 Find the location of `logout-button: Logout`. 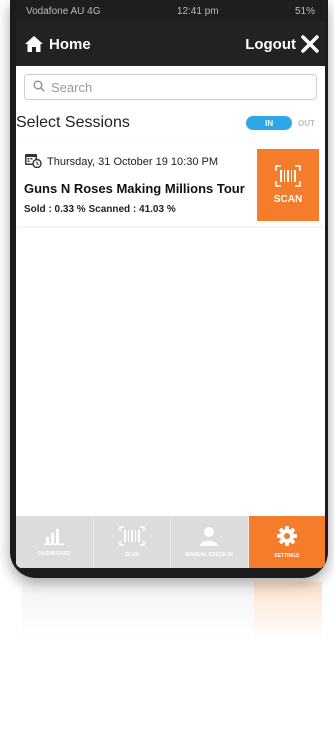

logout-button: Logout is located at coordinates (282, 44).